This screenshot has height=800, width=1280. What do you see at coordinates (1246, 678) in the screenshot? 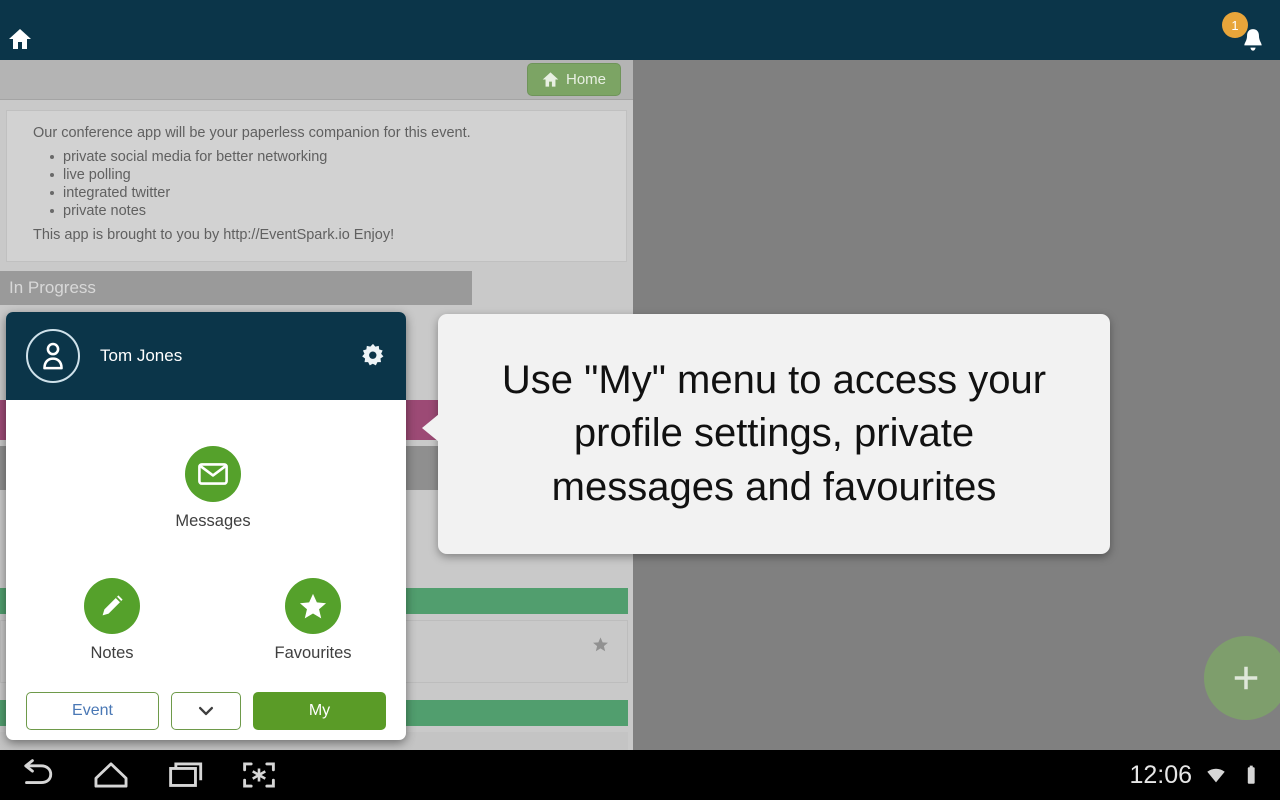
I see `plus-icon` at bounding box center [1246, 678].